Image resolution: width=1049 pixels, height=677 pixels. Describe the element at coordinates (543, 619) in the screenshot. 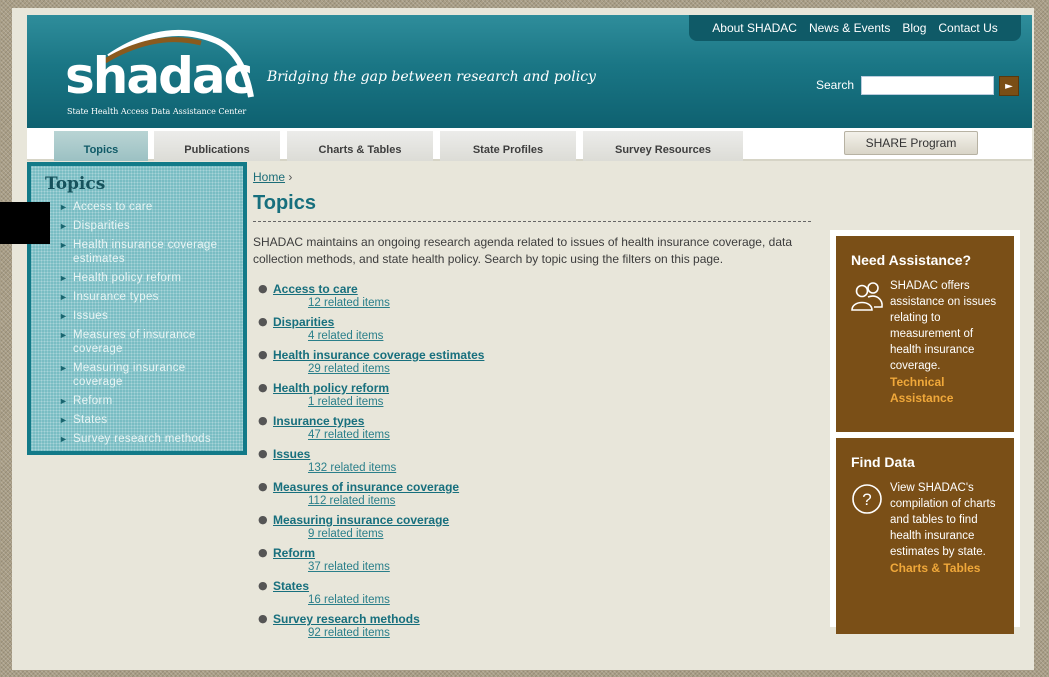

I see `topic-link: Survey research methods` at that location.